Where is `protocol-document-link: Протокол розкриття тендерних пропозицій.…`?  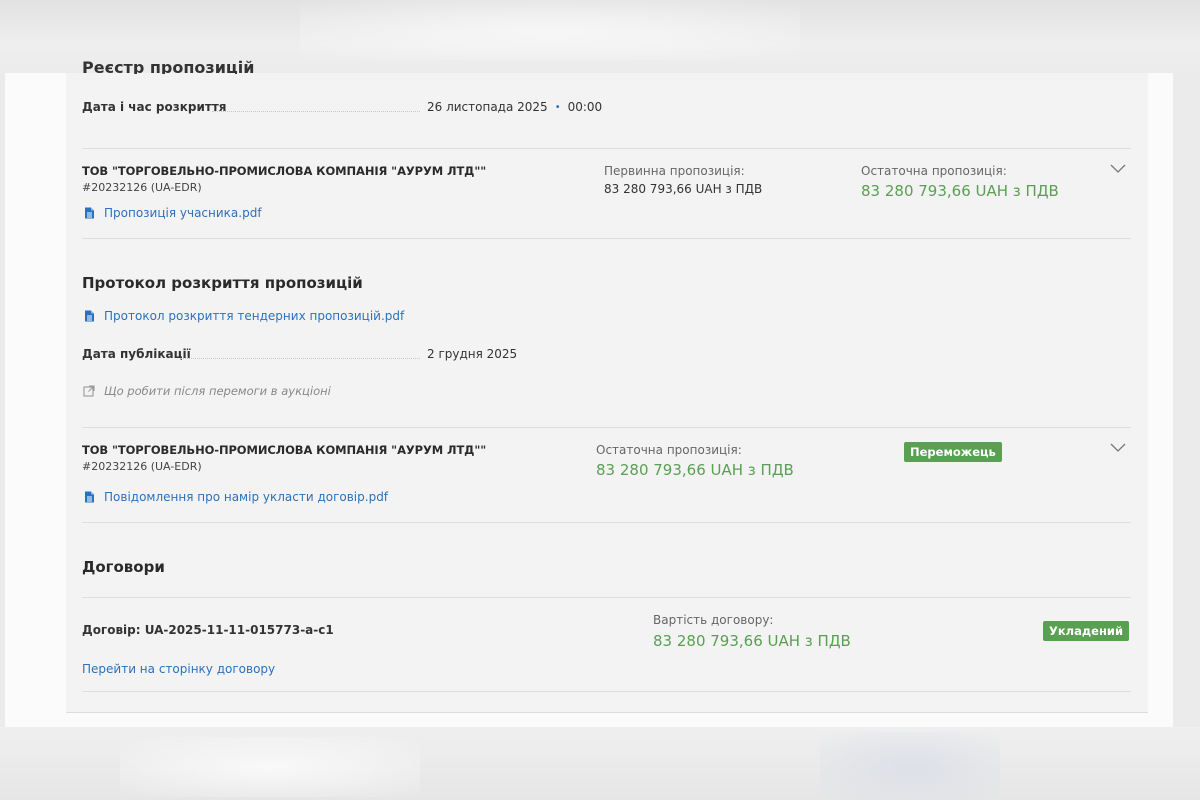 protocol-document-link: Протокол розкриття тендерних пропозицій.… is located at coordinates (244, 316).